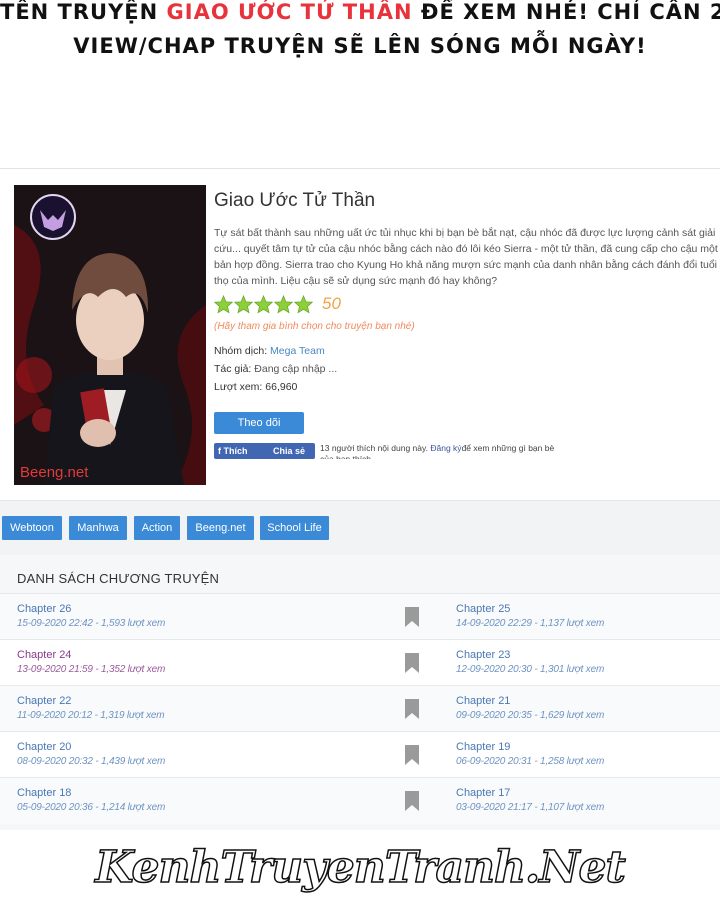 The image size is (720, 905). Describe the element at coordinates (445, 448) in the screenshot. I see `fb-signup-link: Đăng ký` at that location.